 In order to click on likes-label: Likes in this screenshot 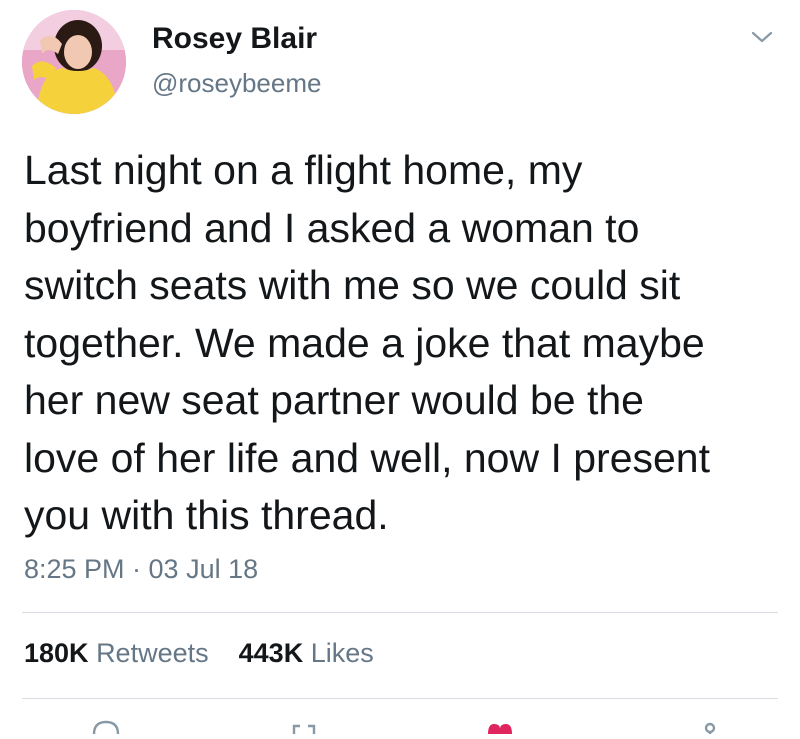, I will do `click(342, 653)`.